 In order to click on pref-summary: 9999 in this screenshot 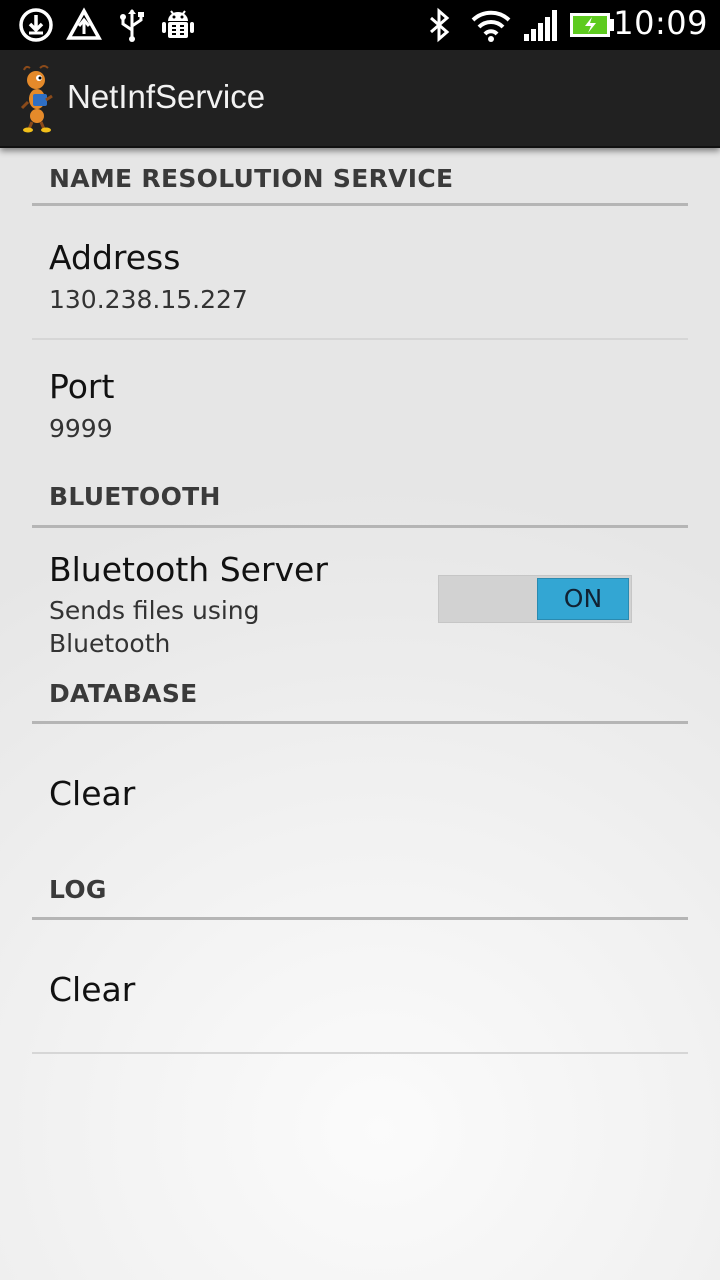, I will do `click(81, 428)`.